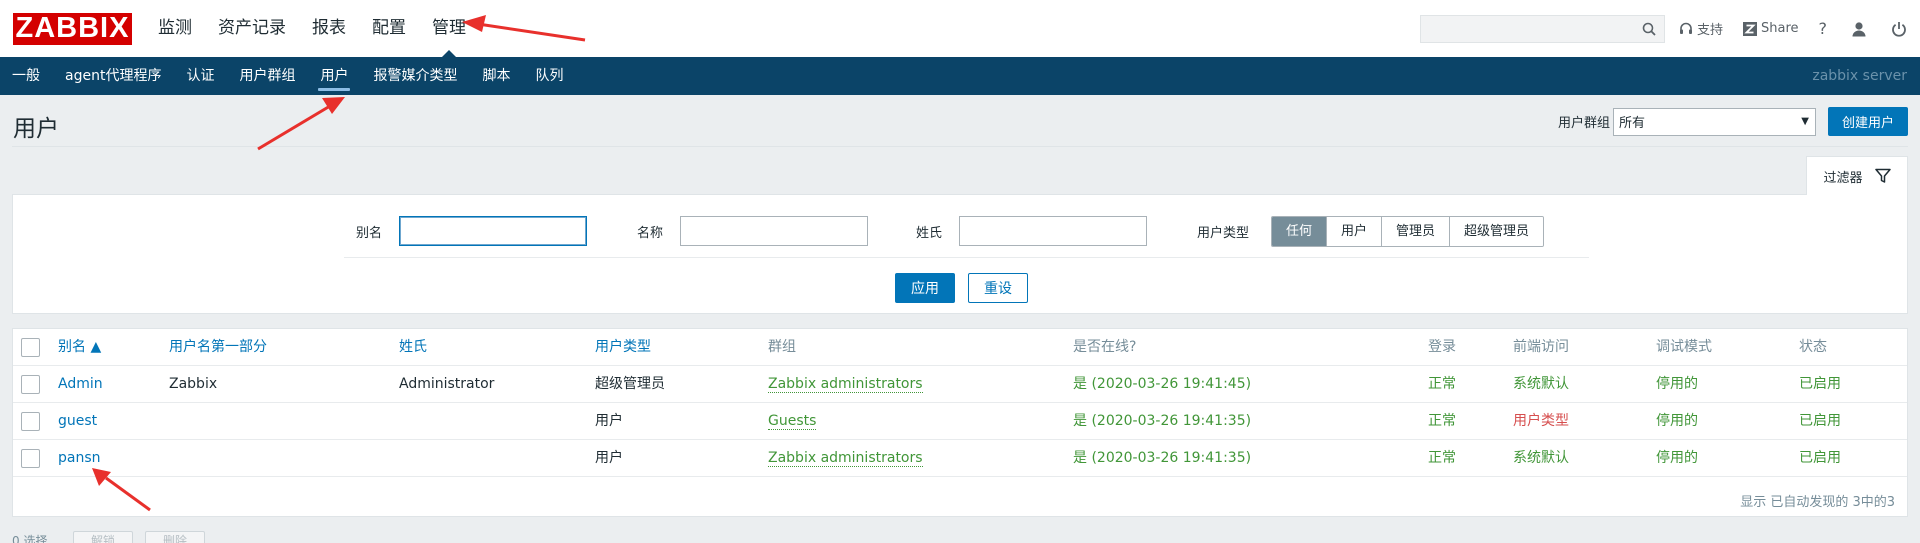 The image size is (1920, 543). I want to click on title-controls: 用户群组 所有 ▼ 创建用户, so click(1733, 121).